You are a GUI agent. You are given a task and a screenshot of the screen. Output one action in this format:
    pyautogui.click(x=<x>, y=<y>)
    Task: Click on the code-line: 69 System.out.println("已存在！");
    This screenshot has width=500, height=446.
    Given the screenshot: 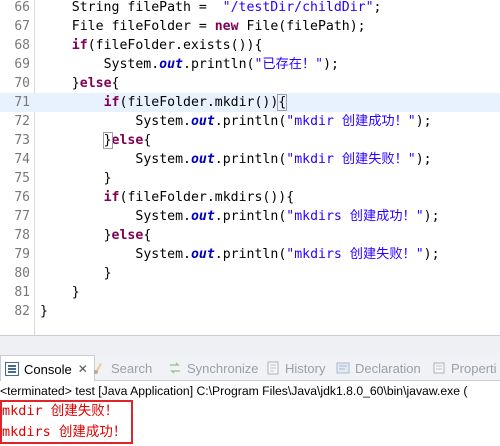 What is the action you would take?
    pyautogui.click(x=250, y=64)
    